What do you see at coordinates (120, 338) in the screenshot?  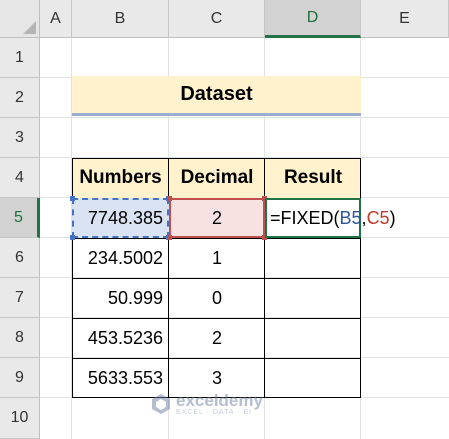 I see `cell-number: 453.5236` at bounding box center [120, 338].